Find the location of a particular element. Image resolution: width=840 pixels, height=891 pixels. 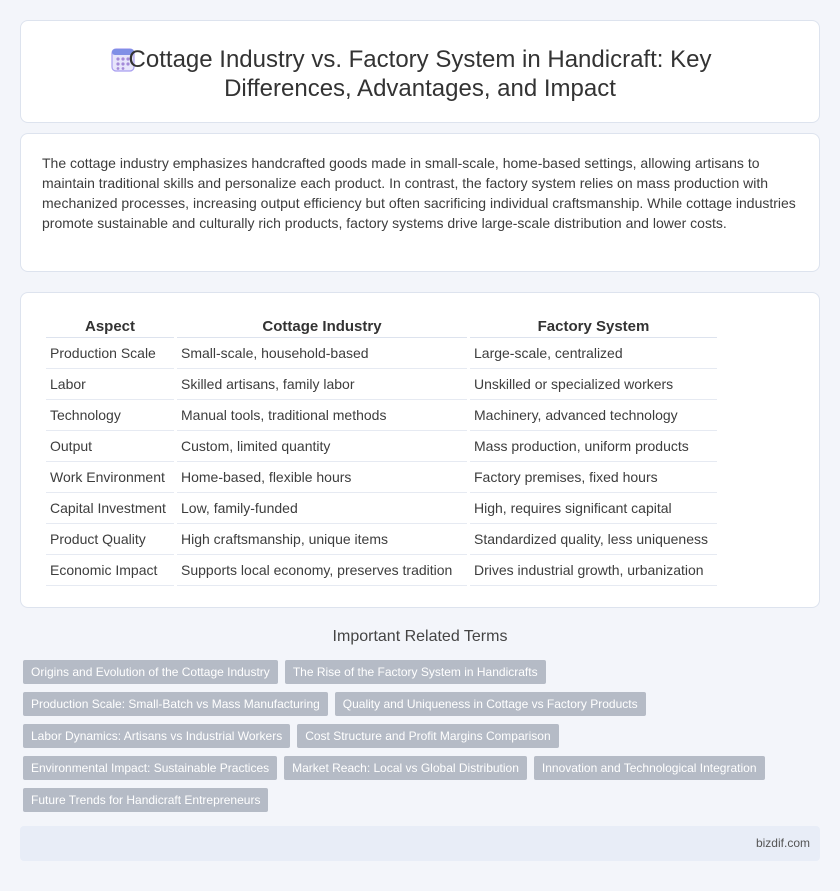

table-cell: Economic Impact is located at coordinates (110, 570).